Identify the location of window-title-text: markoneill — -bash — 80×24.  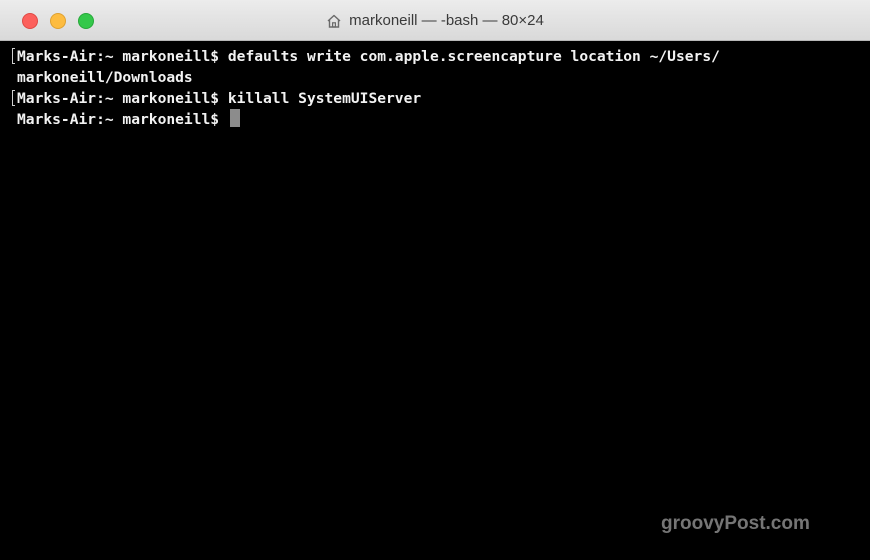
(446, 20).